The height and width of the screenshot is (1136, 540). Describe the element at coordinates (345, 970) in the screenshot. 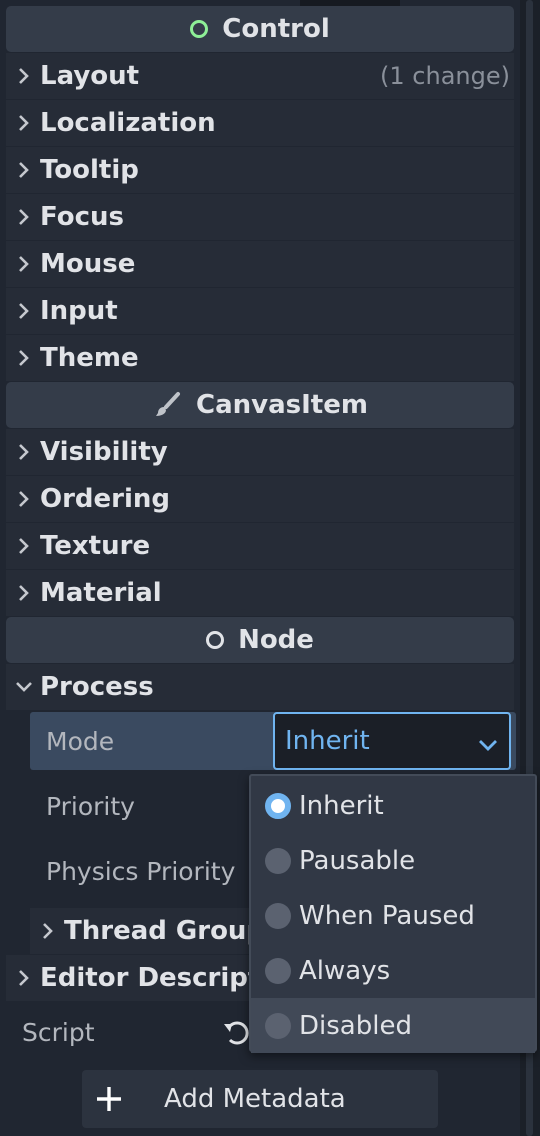

I see `option-label: Always` at that location.